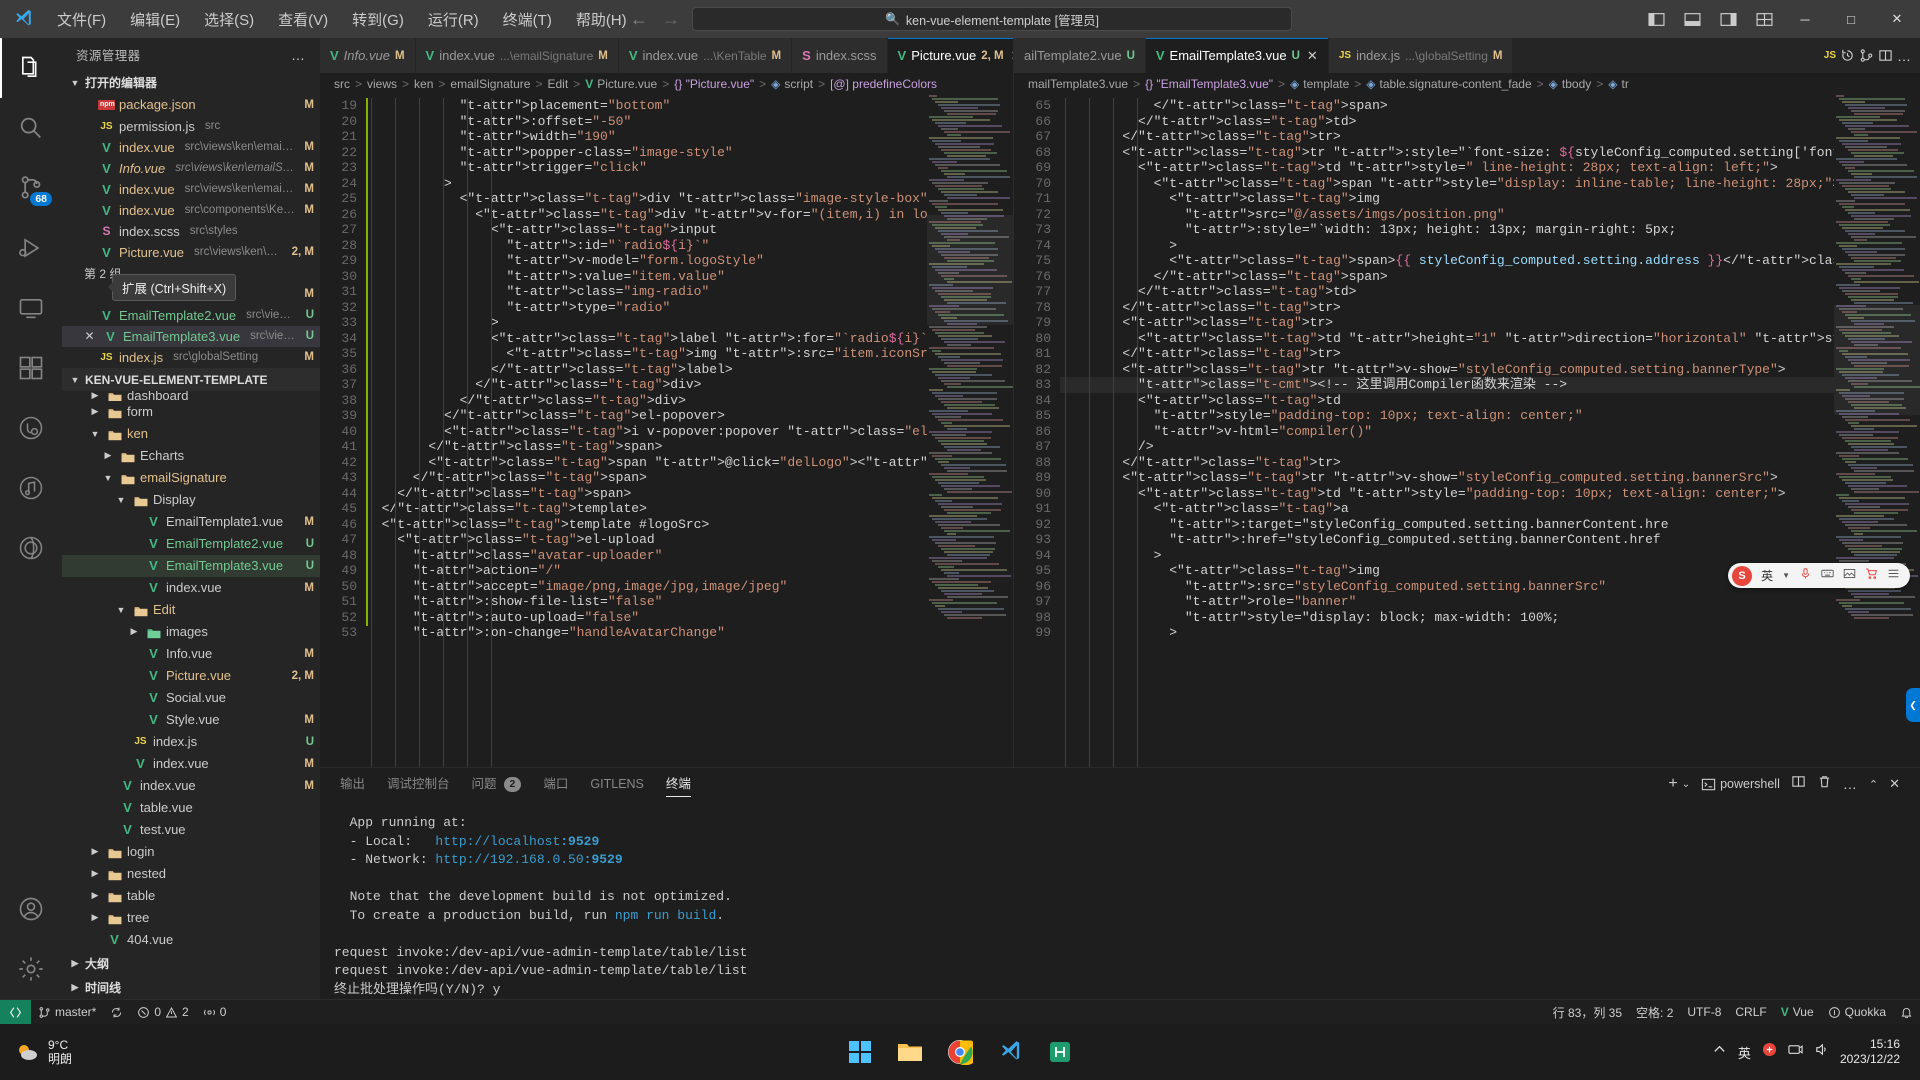 The height and width of the screenshot is (1080, 1920). I want to click on ime-mode-label: 英, so click(1767, 575).